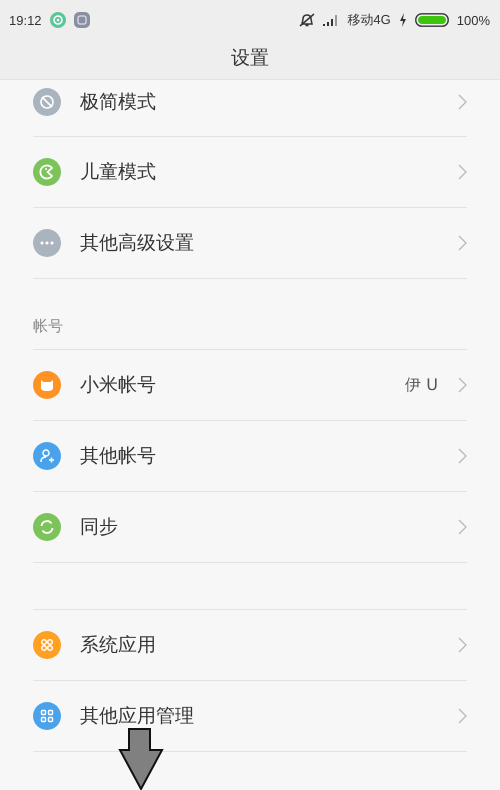 The height and width of the screenshot is (790, 500). Describe the element at coordinates (99, 527) in the screenshot. I see `item-label: 同步` at that location.